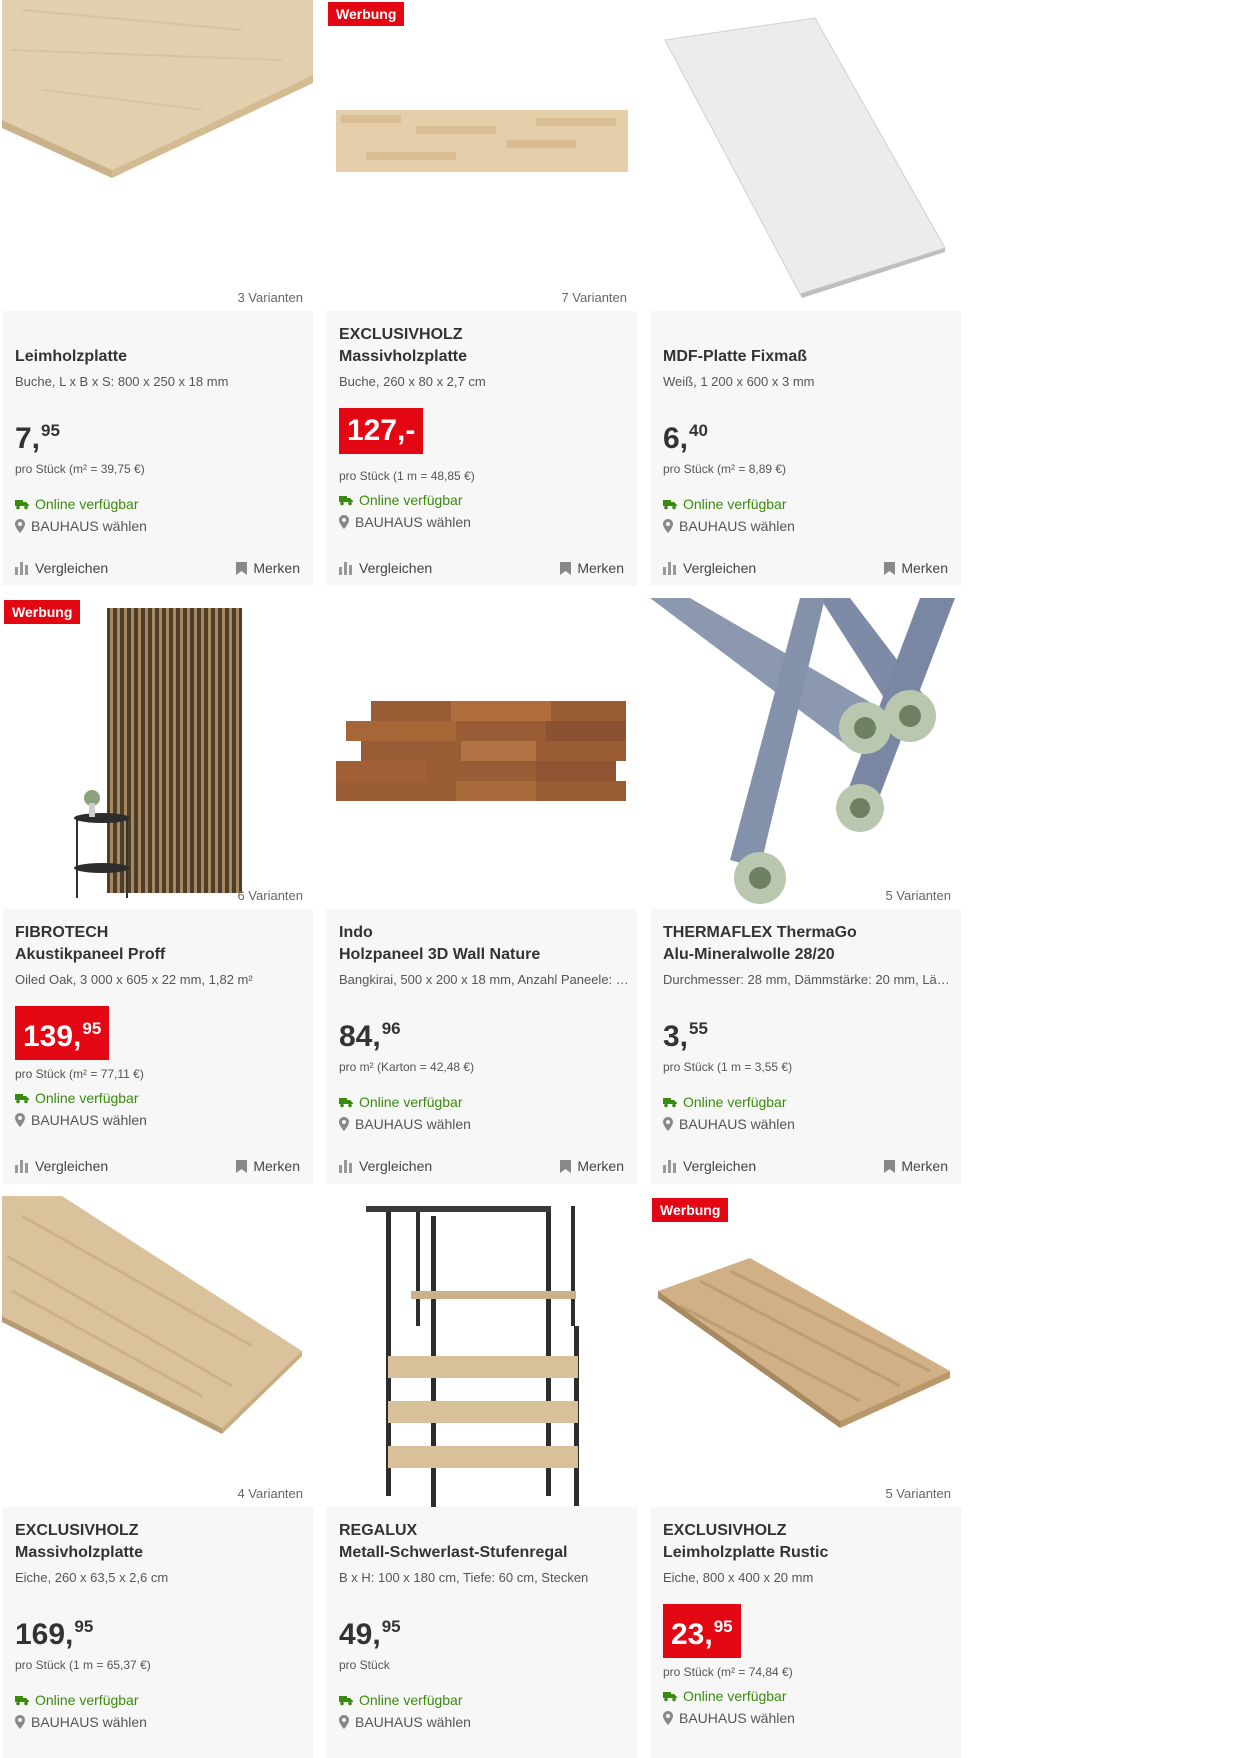 Image resolution: width=1250 pixels, height=1758 pixels. I want to click on product-title: Leimholzplatte Rustic, so click(745, 1553).